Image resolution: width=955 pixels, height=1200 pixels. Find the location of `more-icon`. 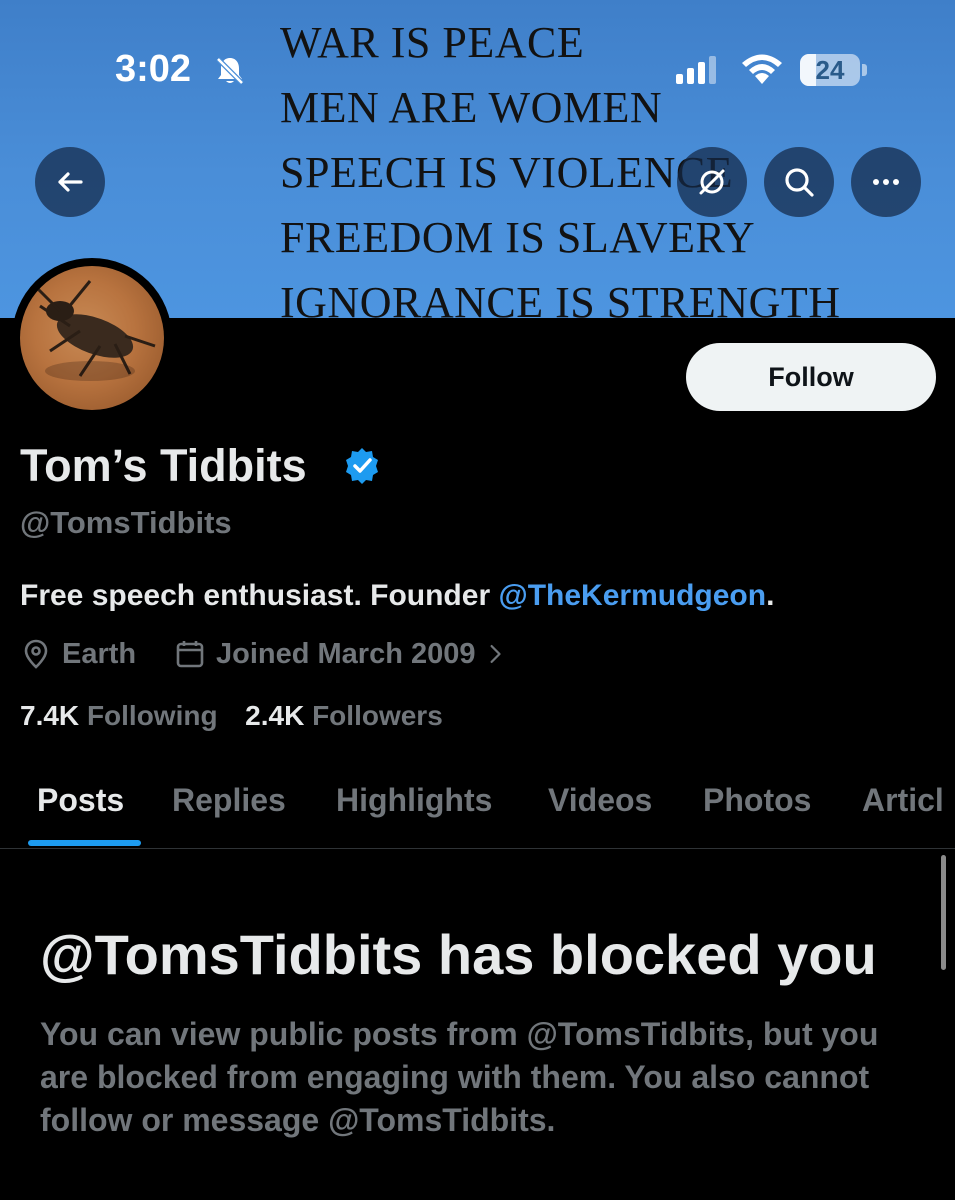

more-icon is located at coordinates (886, 182).